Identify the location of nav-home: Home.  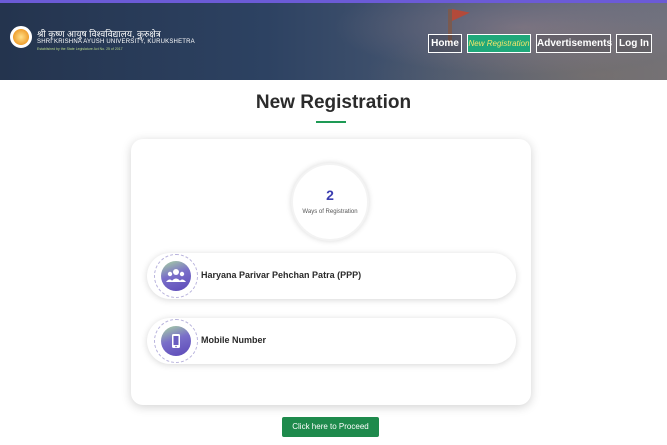
(445, 43).